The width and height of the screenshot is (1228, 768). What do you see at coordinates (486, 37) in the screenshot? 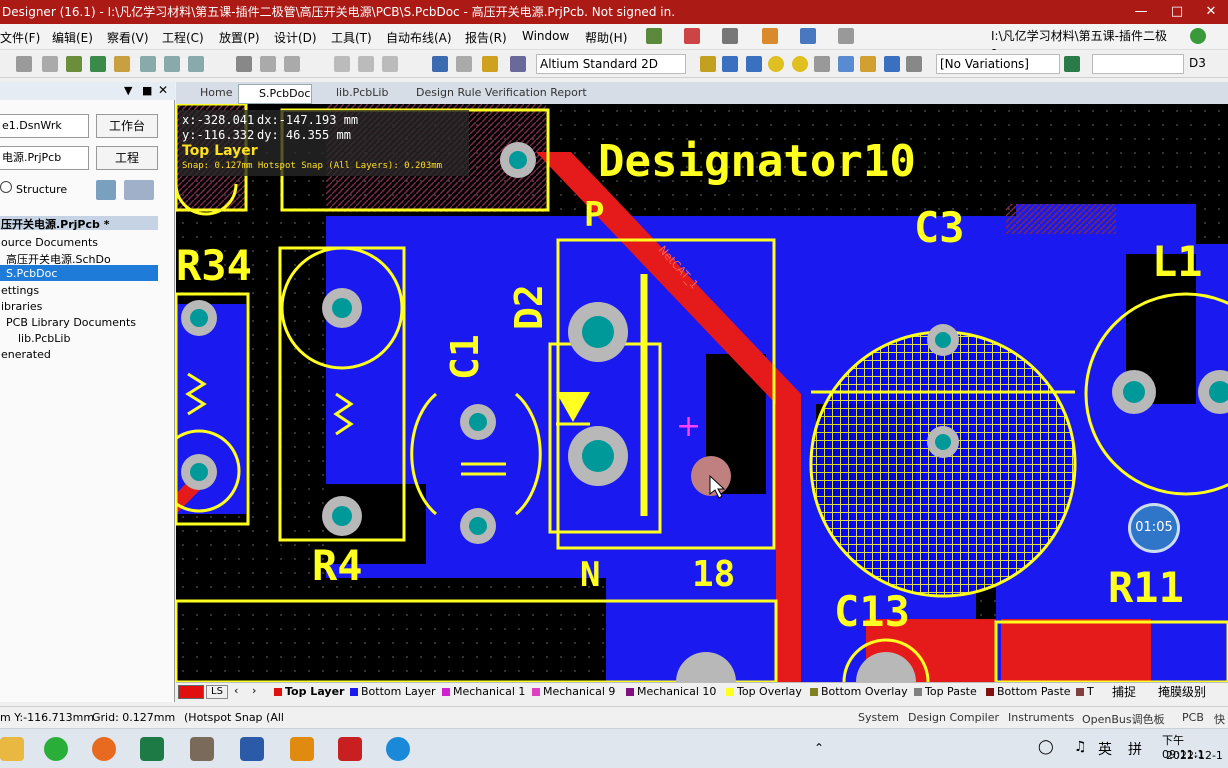
I see `menu-reports: 报告(R)` at bounding box center [486, 37].